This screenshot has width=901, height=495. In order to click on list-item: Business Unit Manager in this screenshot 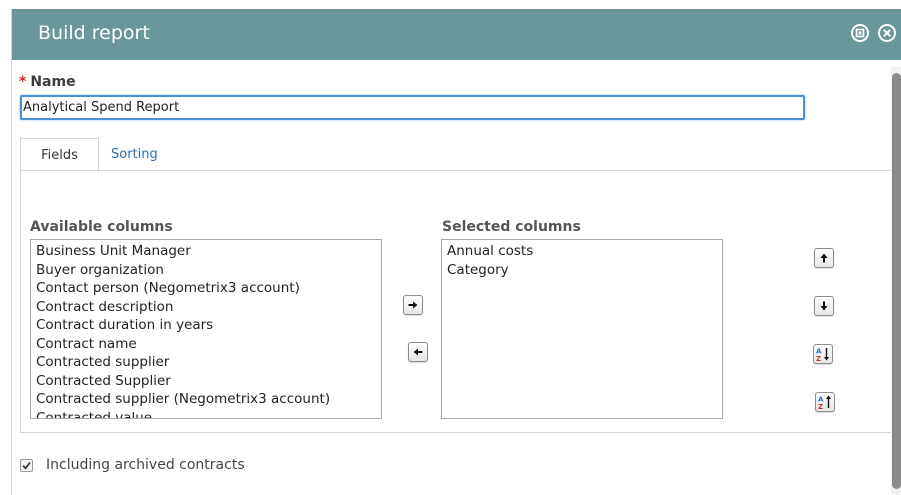, I will do `click(206, 251)`.